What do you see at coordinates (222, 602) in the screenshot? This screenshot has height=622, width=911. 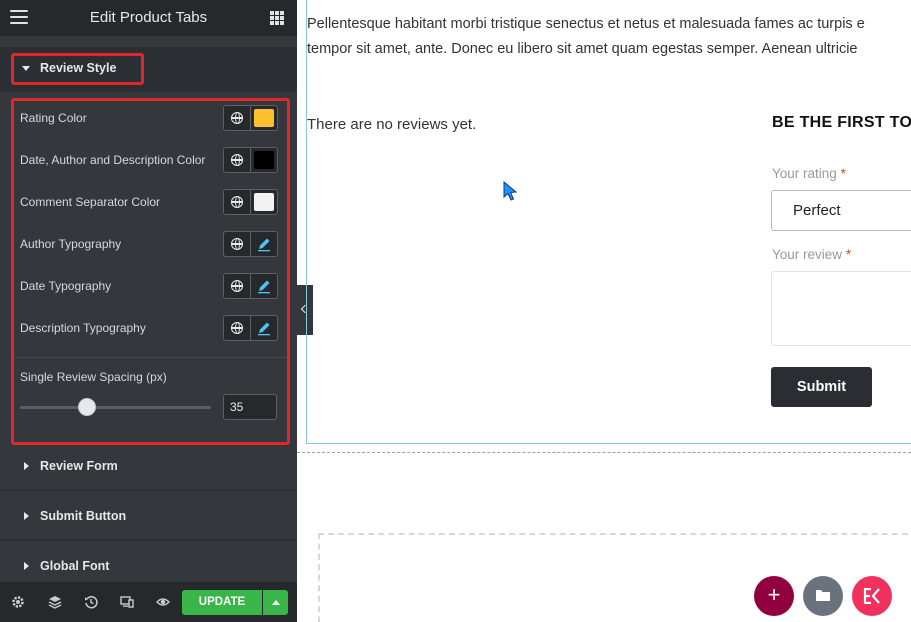 I see `update-button: UPDATE` at bounding box center [222, 602].